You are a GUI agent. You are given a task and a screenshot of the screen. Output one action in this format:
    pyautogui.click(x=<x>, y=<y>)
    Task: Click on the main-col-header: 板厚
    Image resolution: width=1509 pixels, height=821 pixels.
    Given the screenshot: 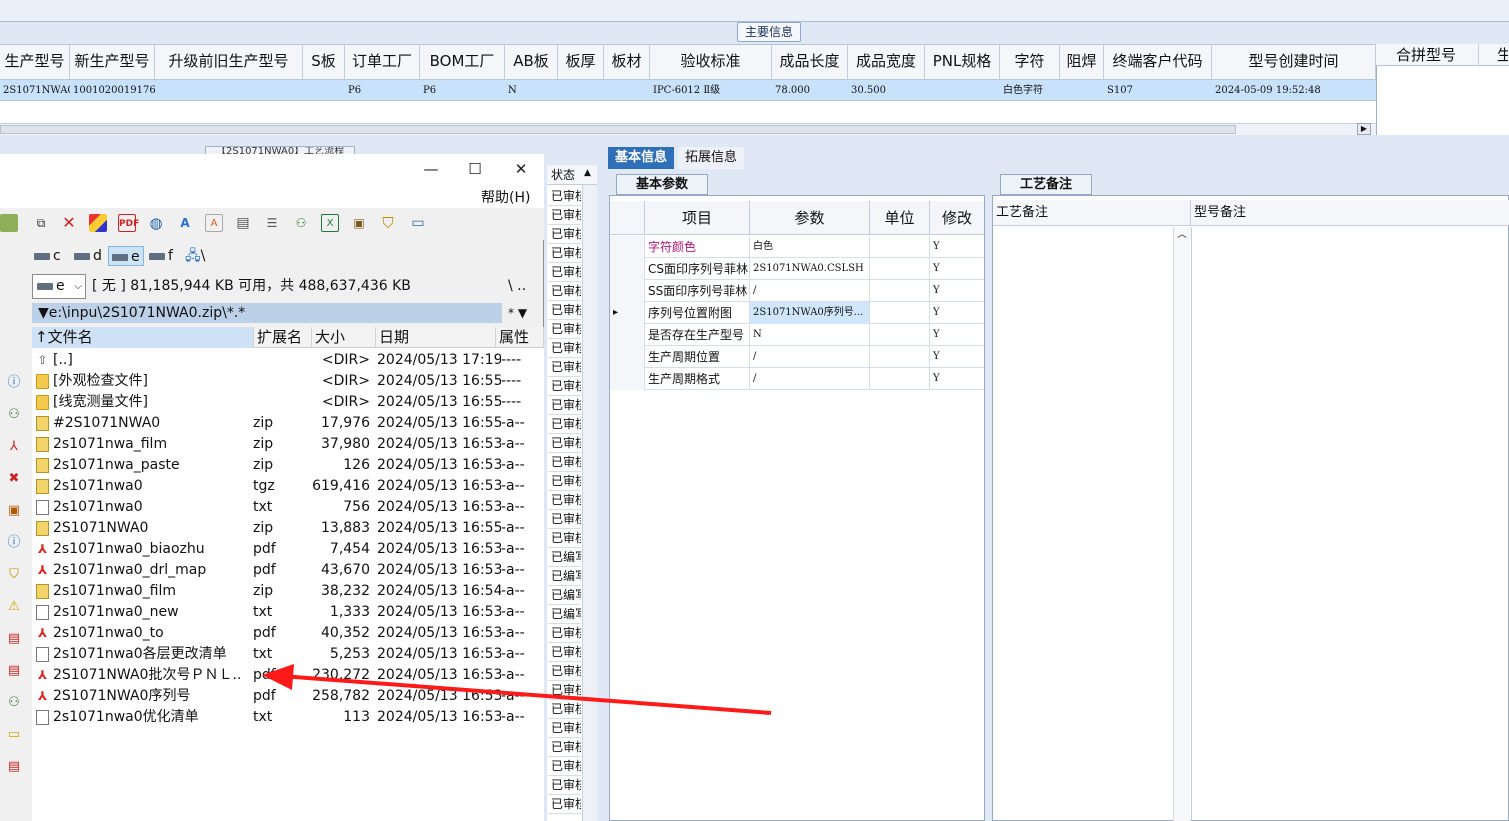 What is the action you would take?
    pyautogui.click(x=581, y=62)
    